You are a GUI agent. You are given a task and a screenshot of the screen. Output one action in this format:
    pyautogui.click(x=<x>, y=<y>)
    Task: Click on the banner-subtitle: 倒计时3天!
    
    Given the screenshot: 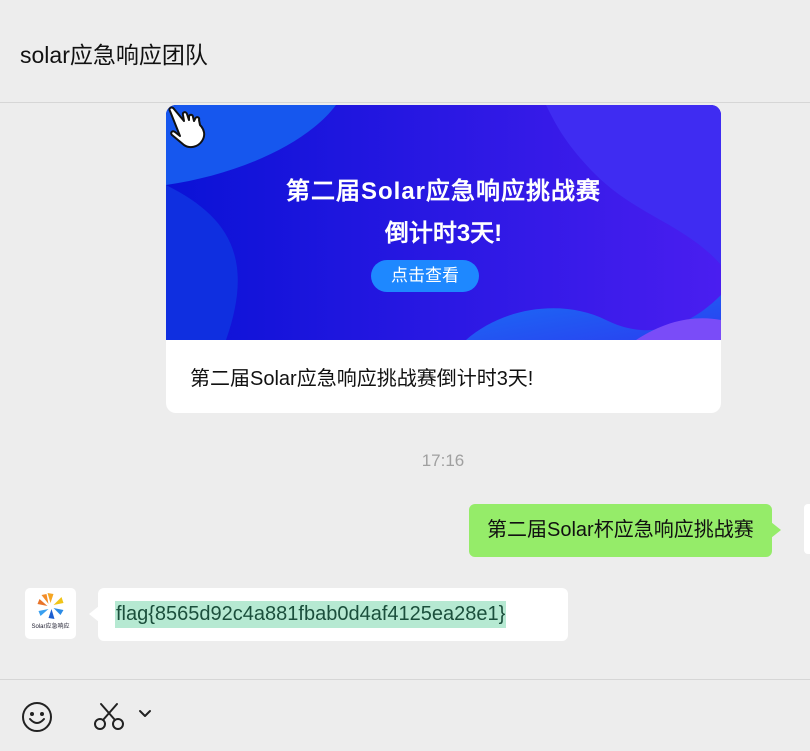 What is the action you would take?
    pyautogui.click(x=443, y=233)
    